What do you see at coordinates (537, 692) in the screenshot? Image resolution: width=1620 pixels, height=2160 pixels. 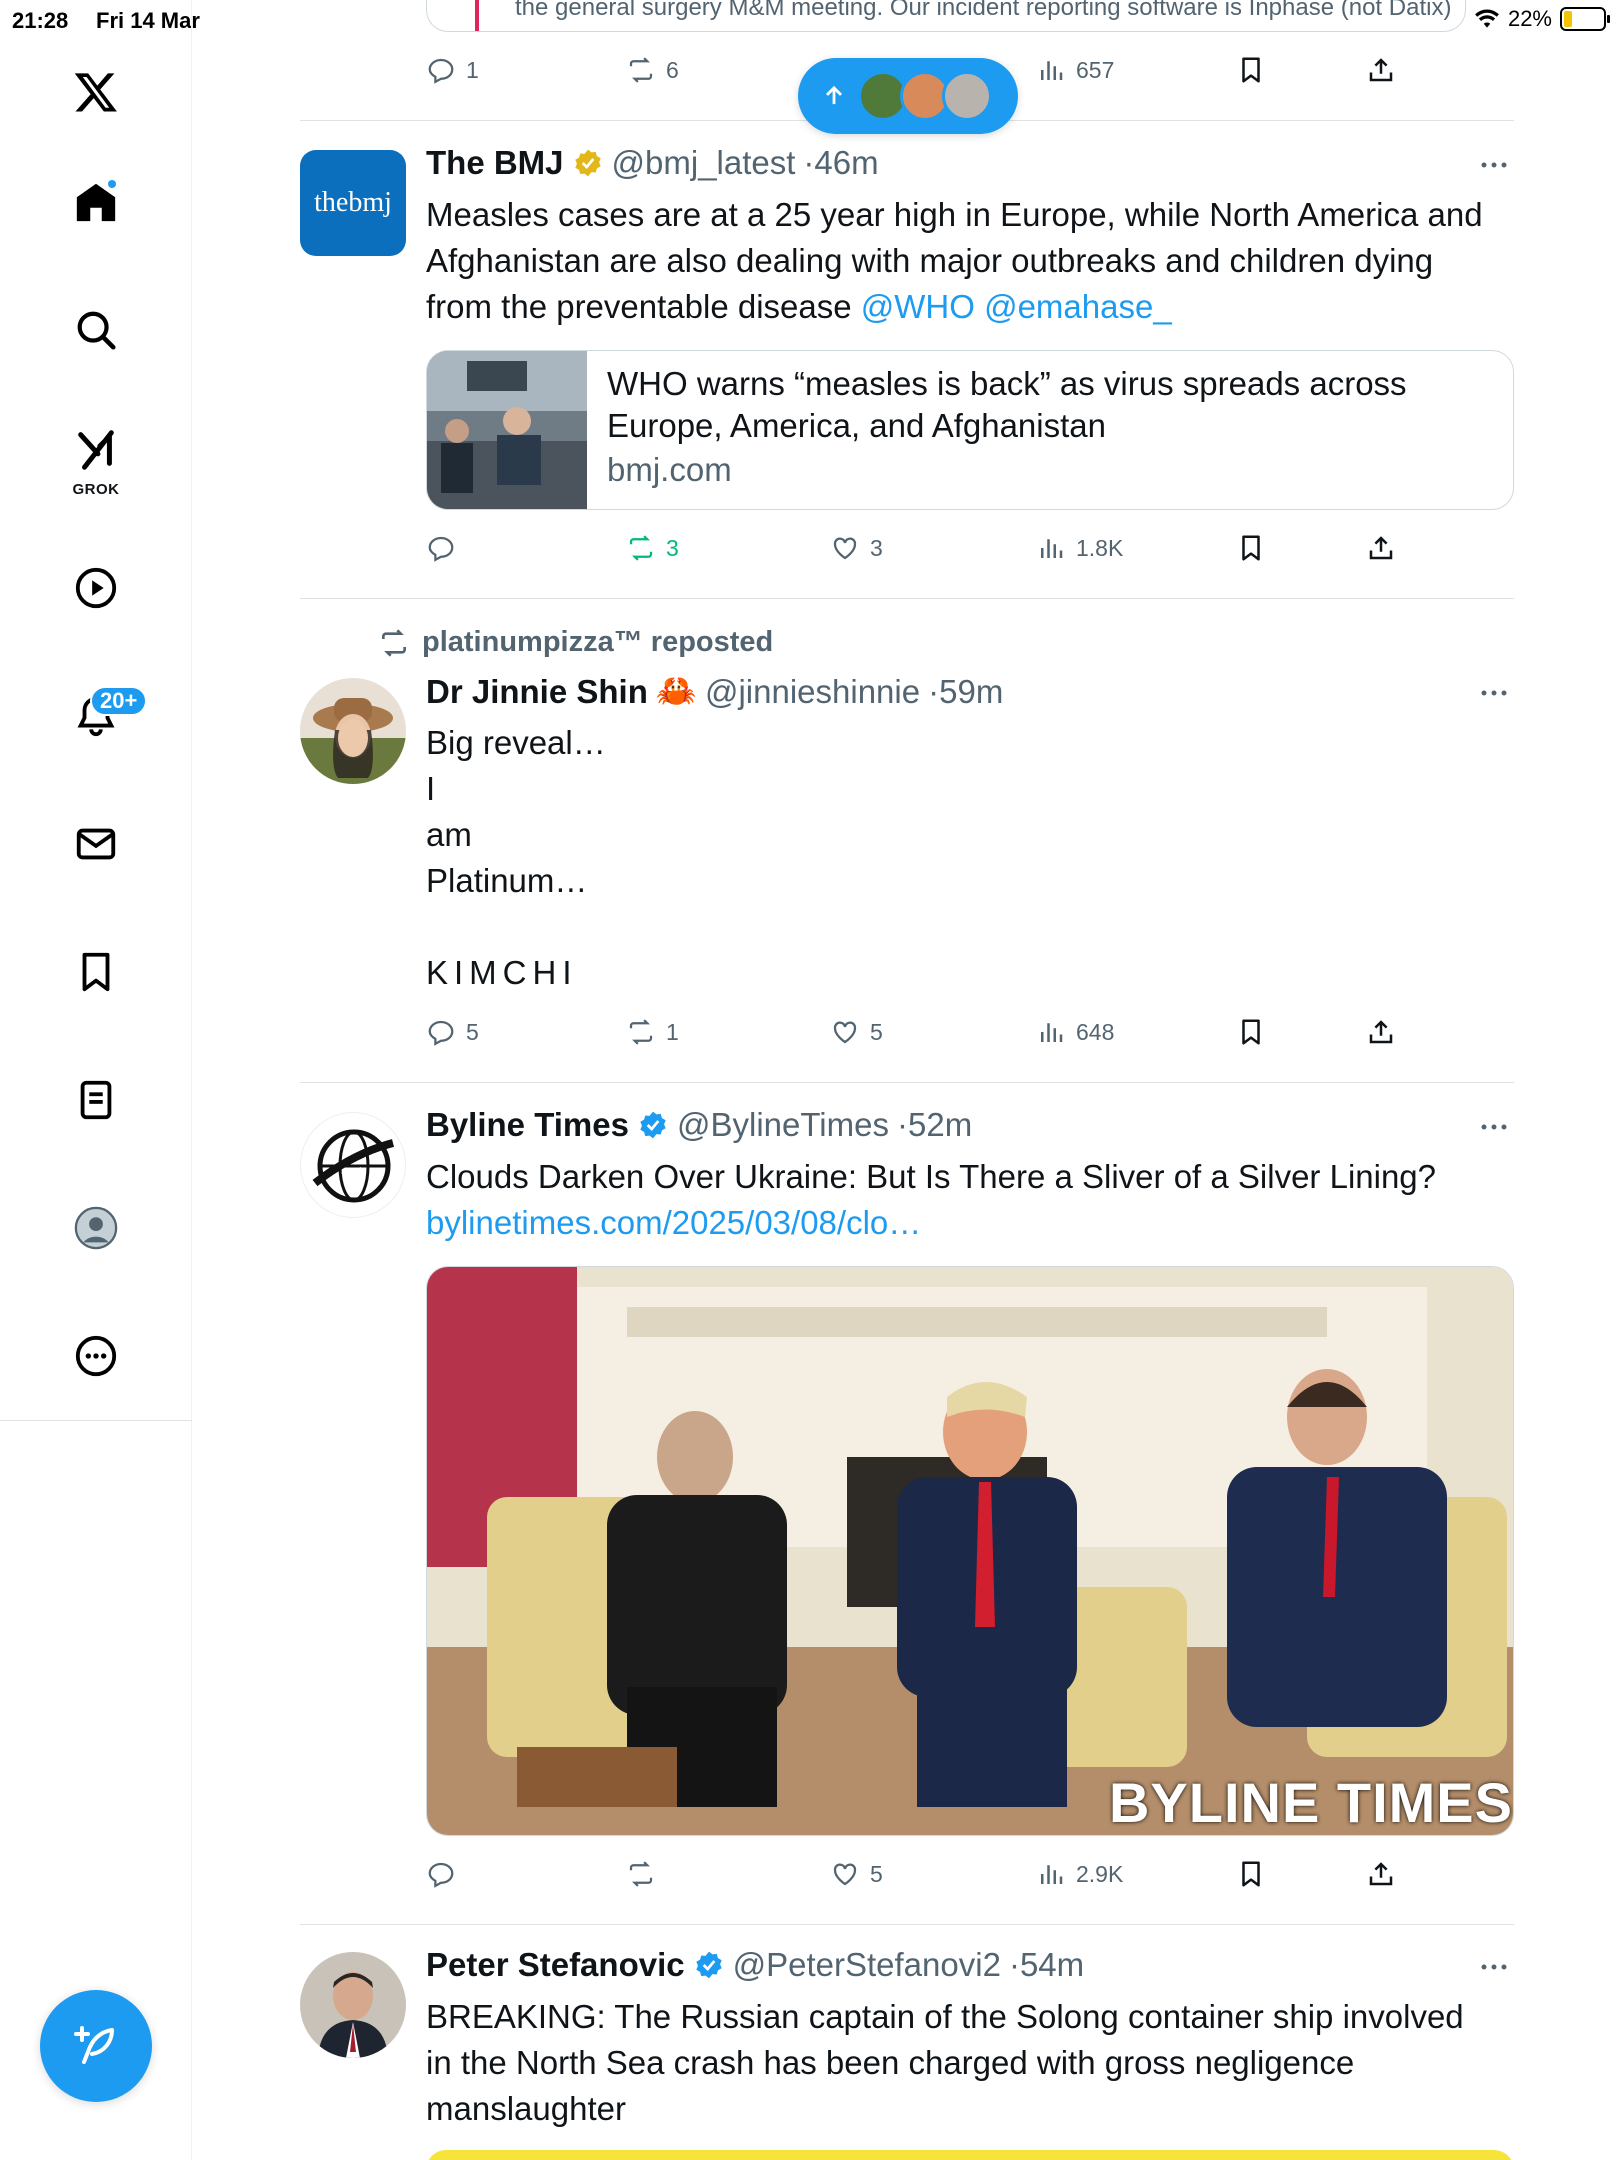 I see `display-name: Dr Jinnie Shin` at bounding box center [537, 692].